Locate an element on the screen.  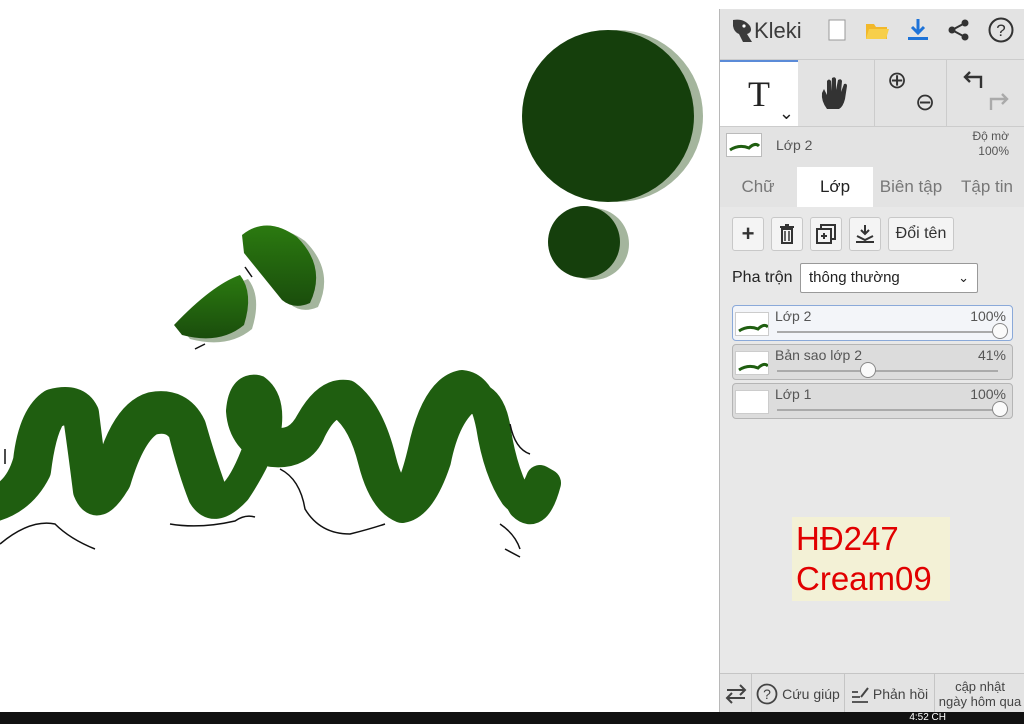
current-layer-thumbnail is located at coordinates (744, 145).